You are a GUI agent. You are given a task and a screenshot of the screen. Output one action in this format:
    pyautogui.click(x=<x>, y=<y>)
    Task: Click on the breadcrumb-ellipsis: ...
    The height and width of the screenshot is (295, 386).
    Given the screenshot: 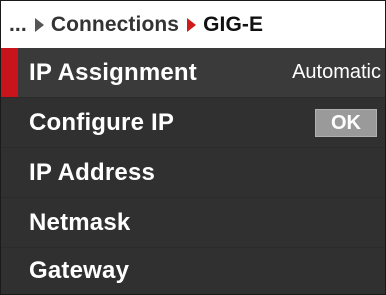 What is the action you would take?
    pyautogui.click(x=18, y=25)
    